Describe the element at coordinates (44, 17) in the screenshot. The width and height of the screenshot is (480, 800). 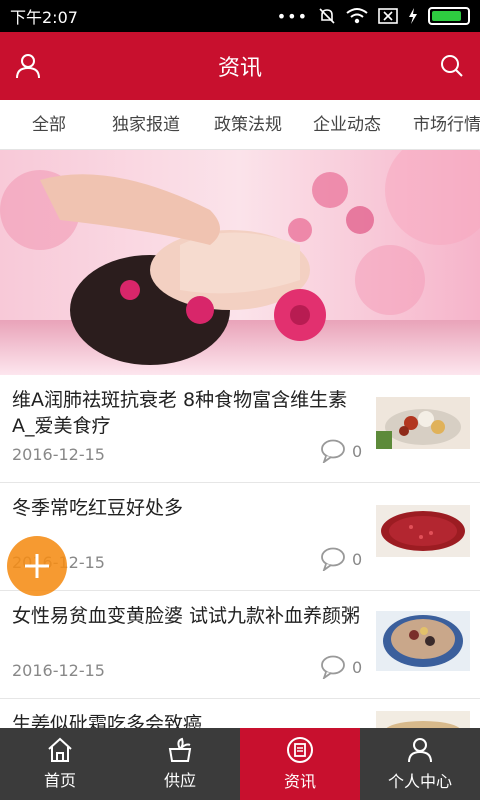
I see `status-time: 下午2:07` at that location.